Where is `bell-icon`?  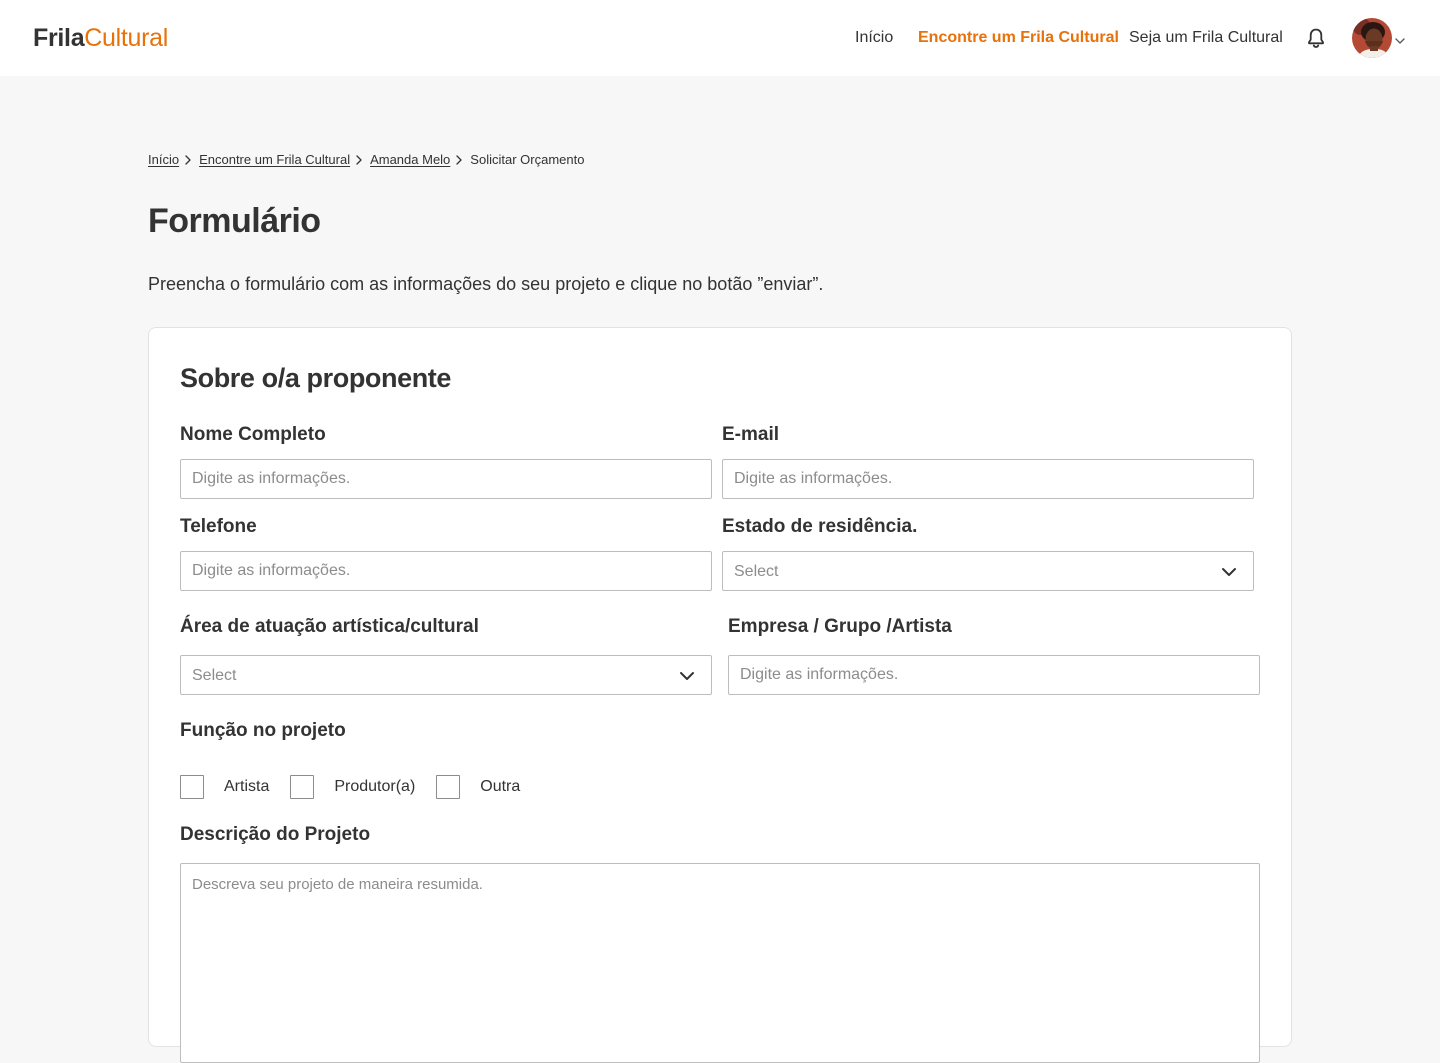
bell-icon is located at coordinates (1316, 38).